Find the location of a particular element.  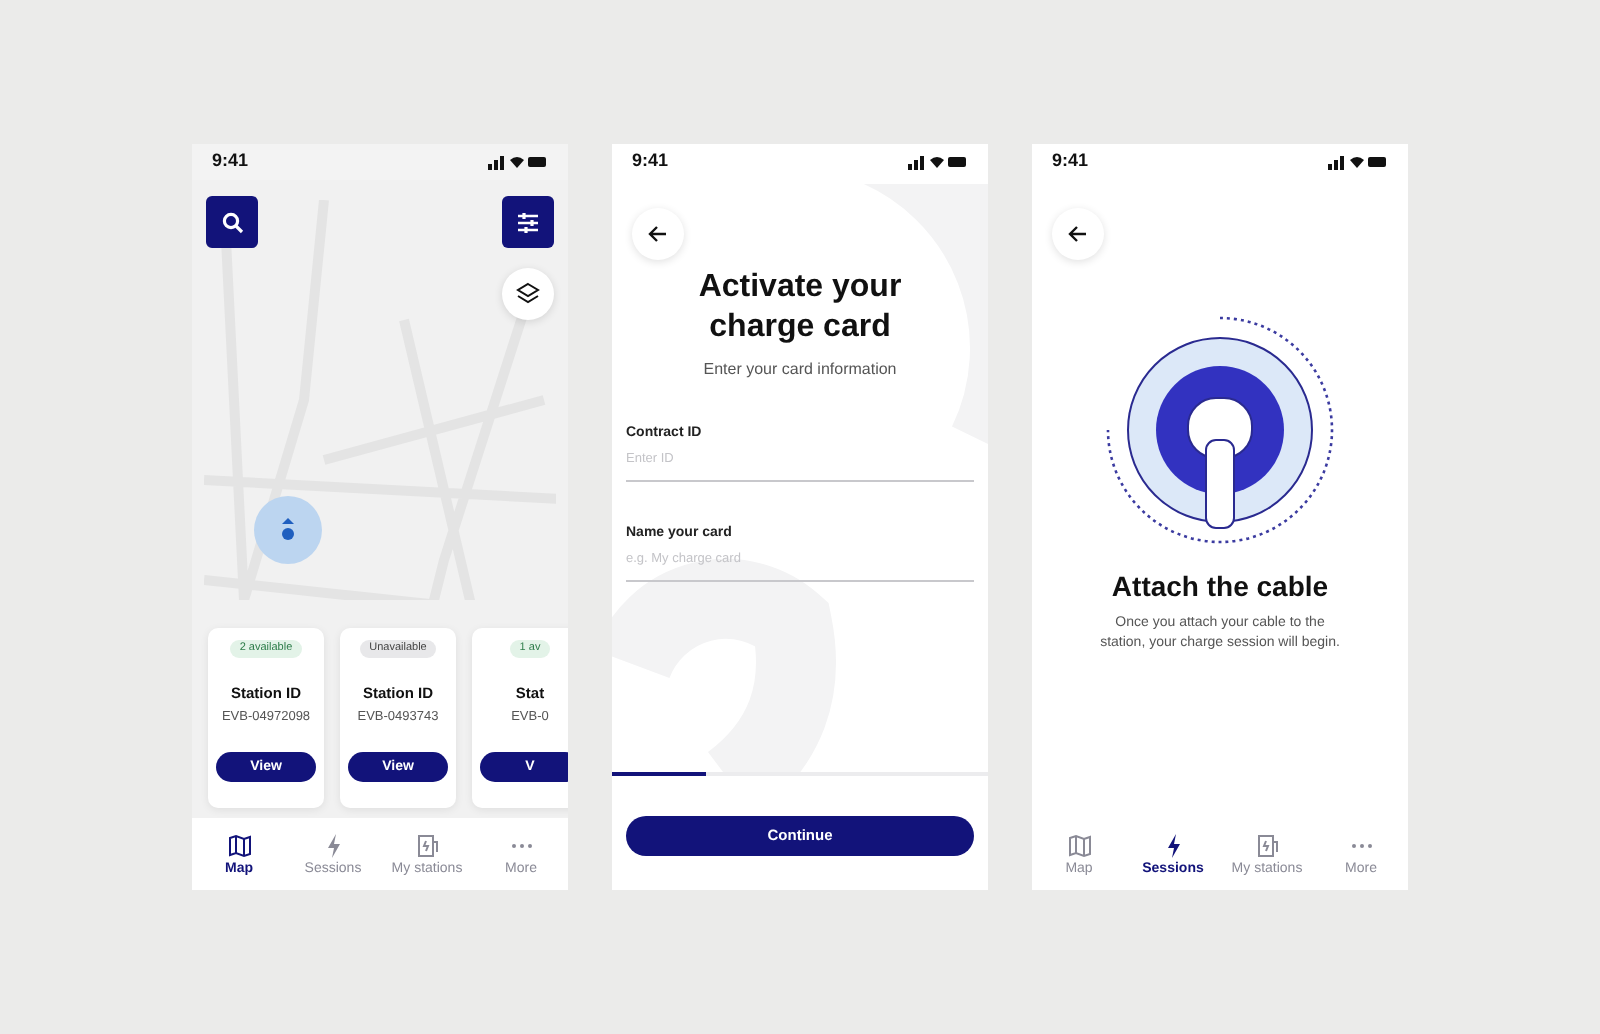

layers-button is located at coordinates (528, 294).